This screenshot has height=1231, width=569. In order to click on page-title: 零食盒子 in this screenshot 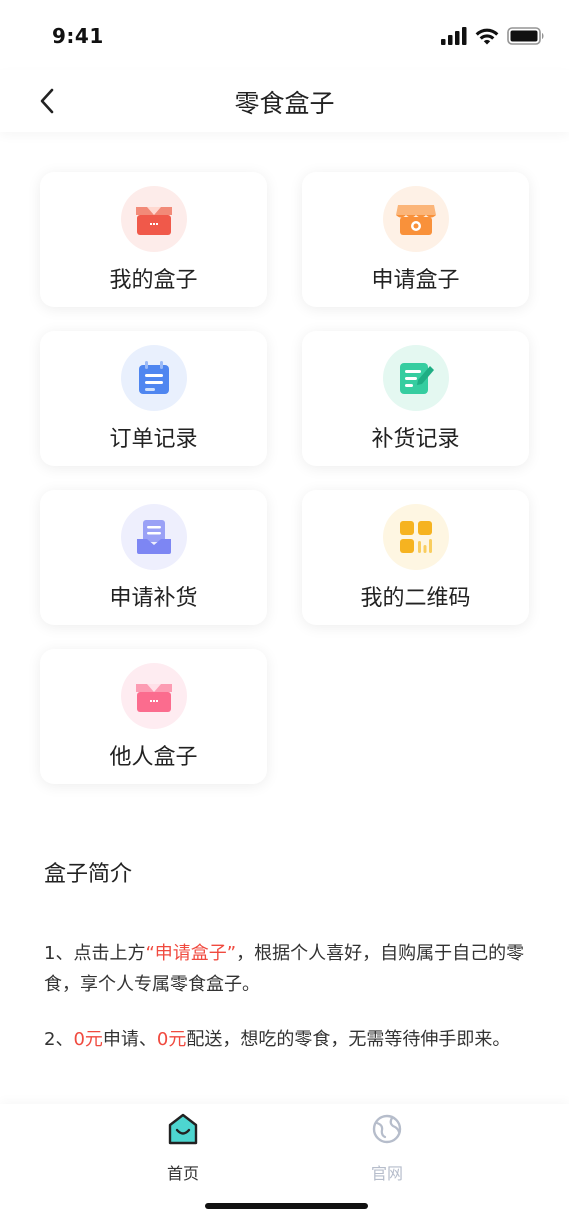, I will do `click(284, 103)`.